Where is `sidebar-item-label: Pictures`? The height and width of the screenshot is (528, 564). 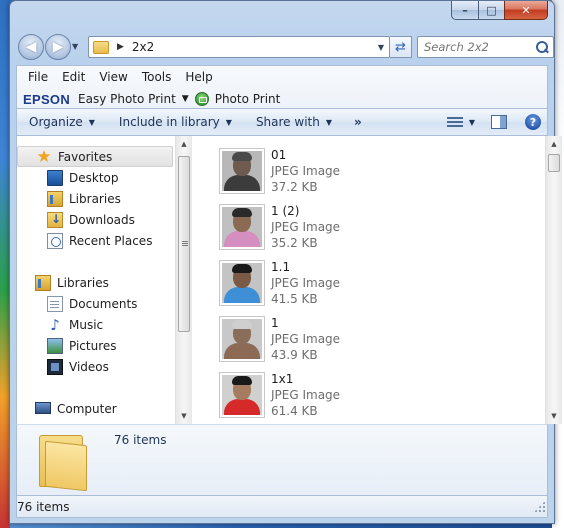
sidebar-item-label: Pictures is located at coordinates (93, 345).